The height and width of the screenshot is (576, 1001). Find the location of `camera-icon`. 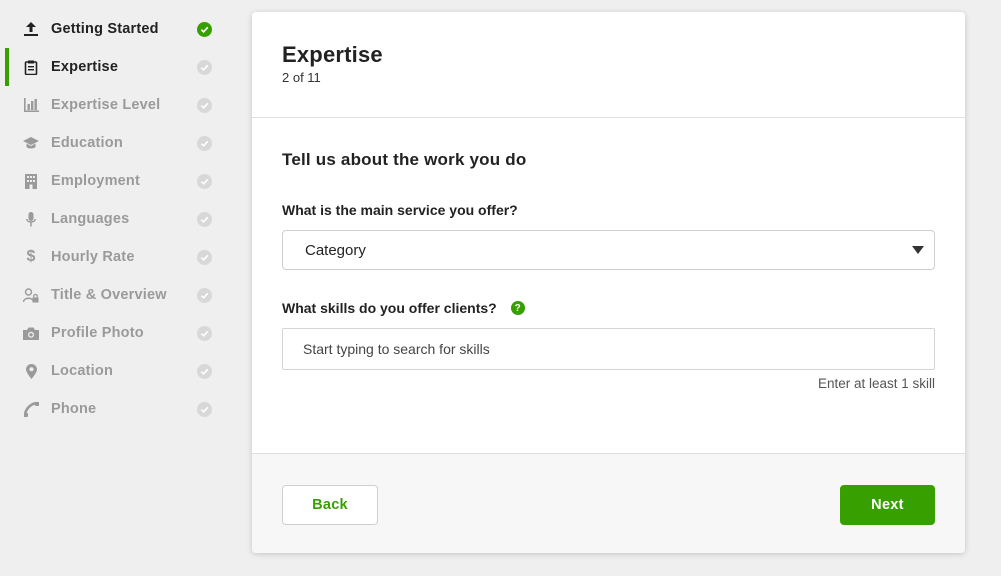

camera-icon is located at coordinates (31, 333).